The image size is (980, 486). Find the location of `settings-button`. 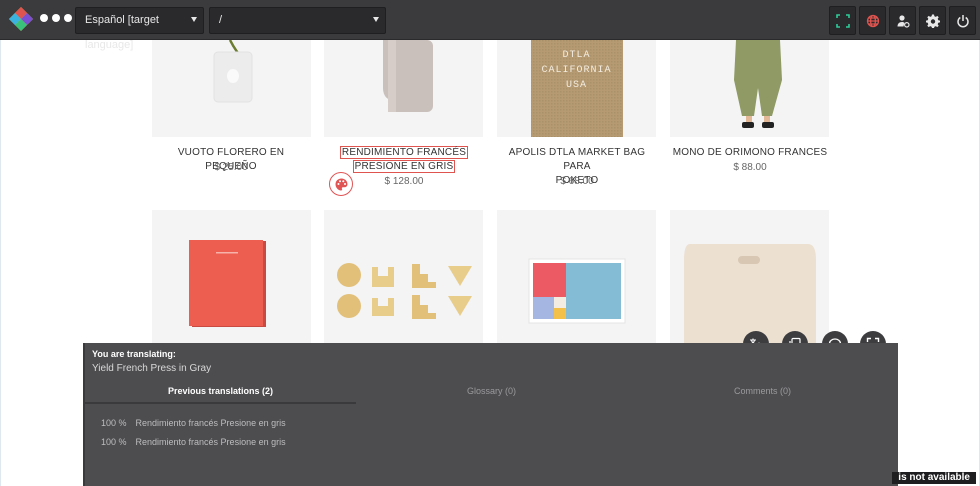

settings-button is located at coordinates (932, 20).